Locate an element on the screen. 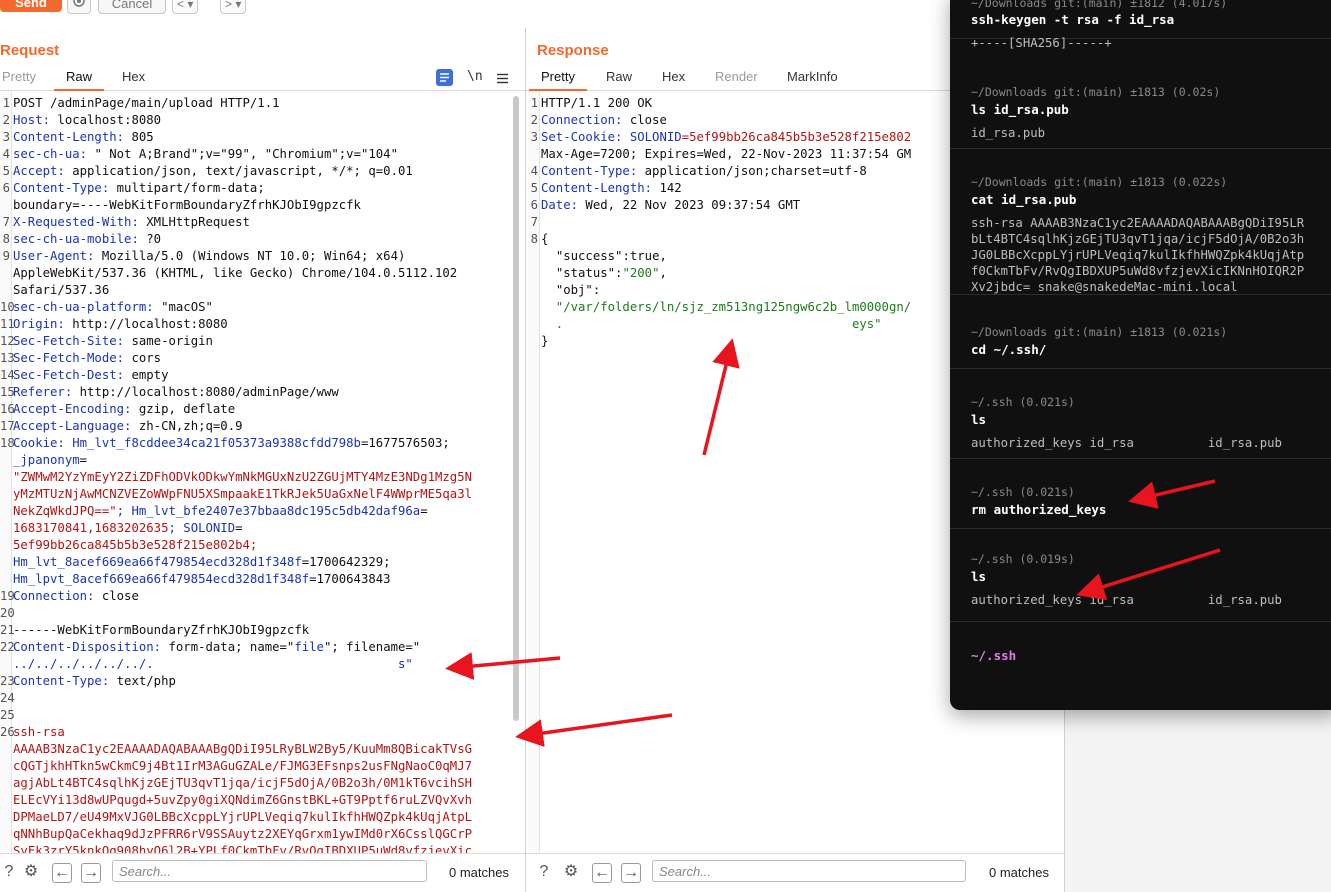 Image resolution: width=1331 pixels, height=892 pixels. forward-menu-chevron-icon: ▾ is located at coordinates (238, 5).